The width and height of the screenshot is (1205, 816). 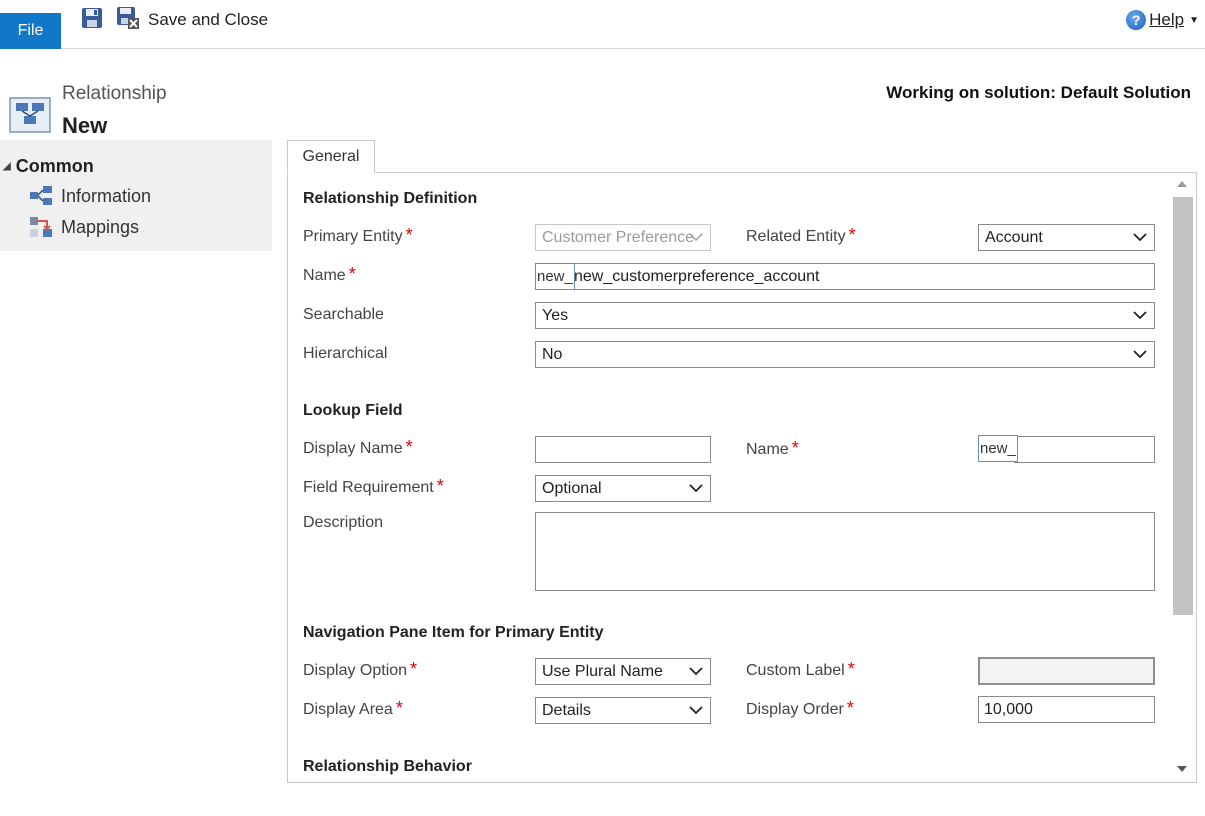 What do you see at coordinates (343, 522) in the screenshot?
I see `description-label: Description` at bounding box center [343, 522].